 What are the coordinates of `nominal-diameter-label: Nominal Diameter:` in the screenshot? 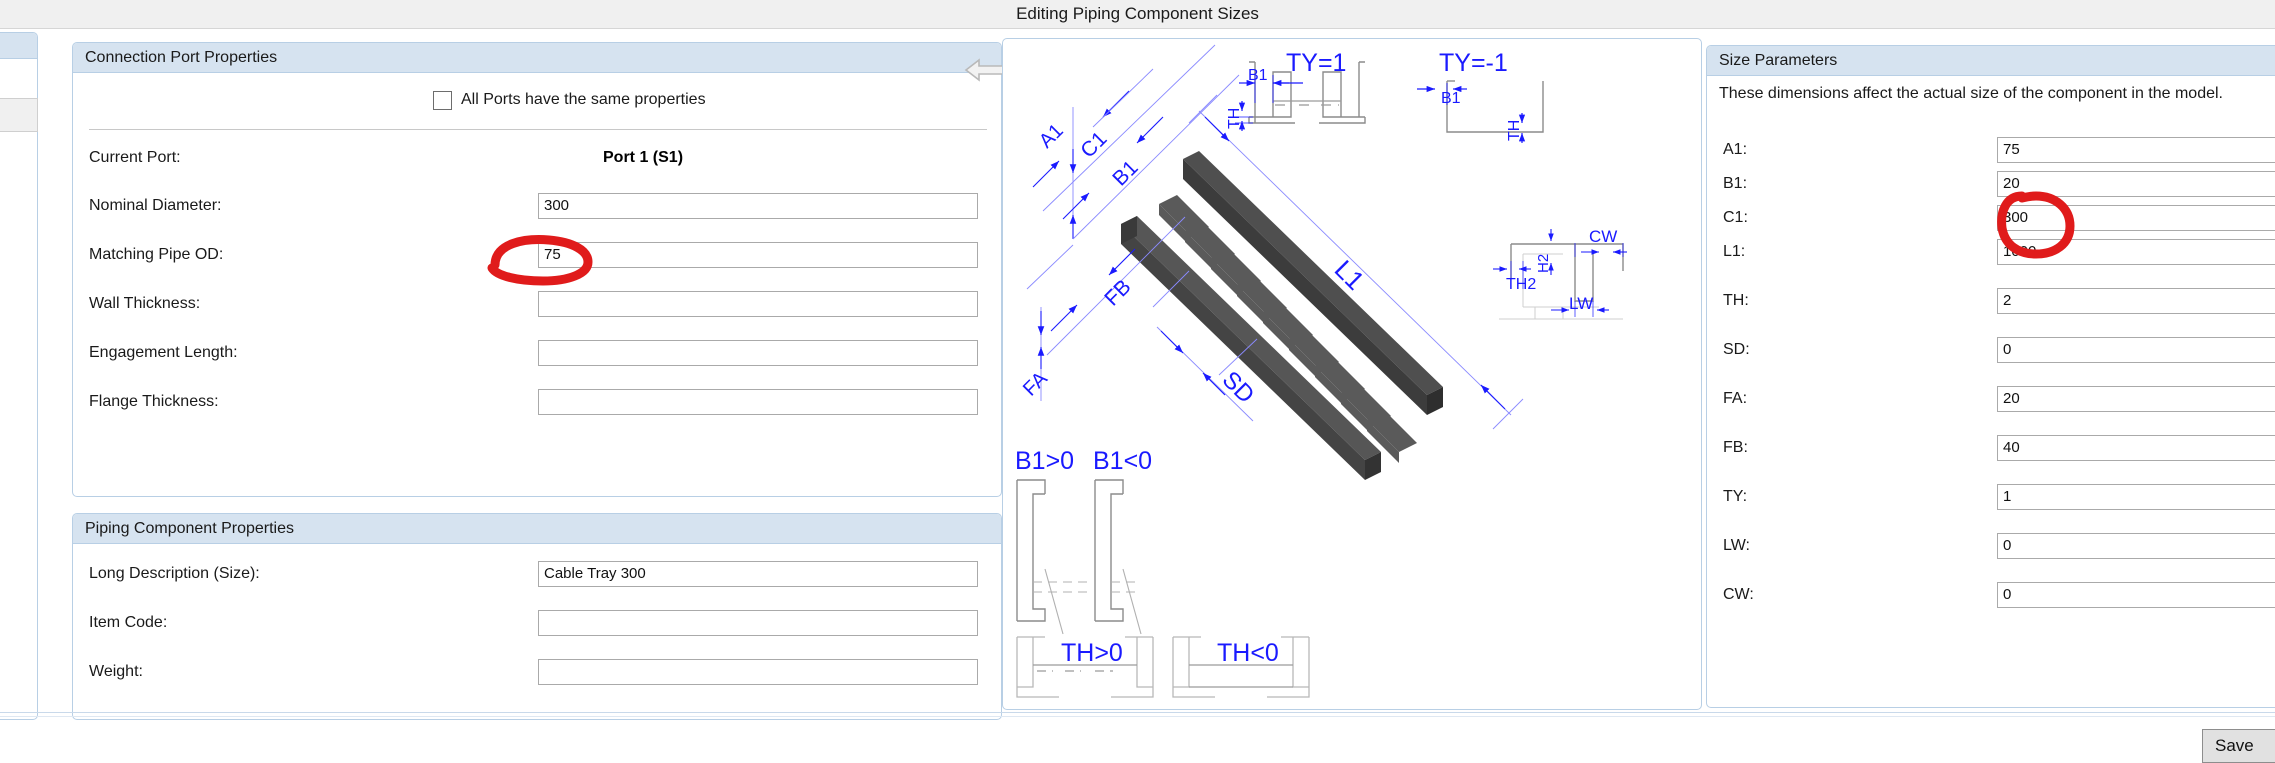 It's located at (155, 205).